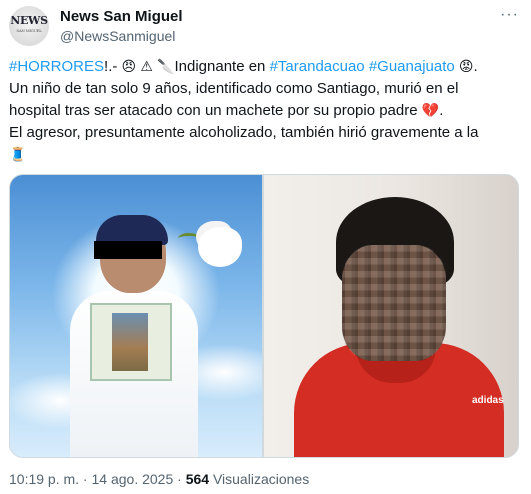 The height and width of the screenshot is (494, 531). I want to click on avatar-logo: NEWS SAN MIGUEL, so click(29, 23).